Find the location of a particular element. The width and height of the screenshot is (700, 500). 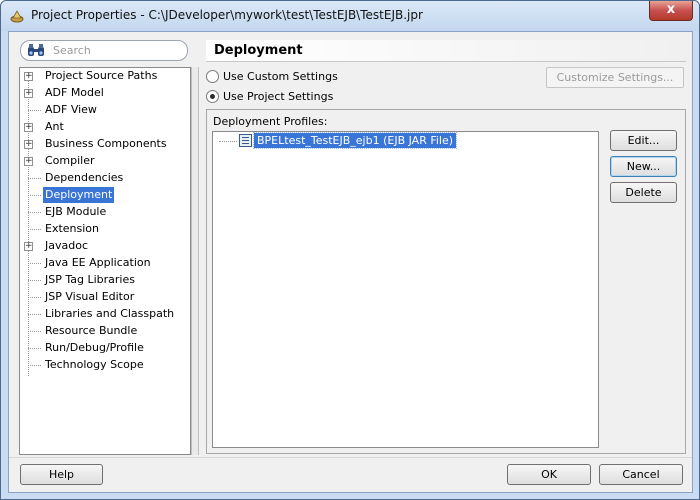

tree-item-label: JSP Visual Editor is located at coordinates (90, 296).